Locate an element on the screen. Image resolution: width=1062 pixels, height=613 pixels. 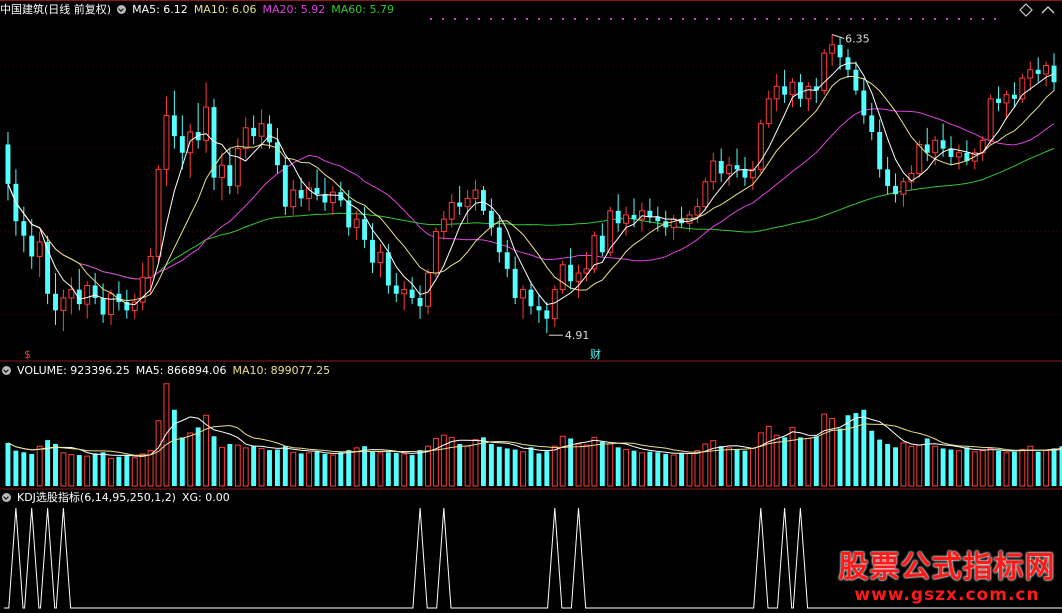
ma20-readout: MA20: 5.92 is located at coordinates (294, 9).